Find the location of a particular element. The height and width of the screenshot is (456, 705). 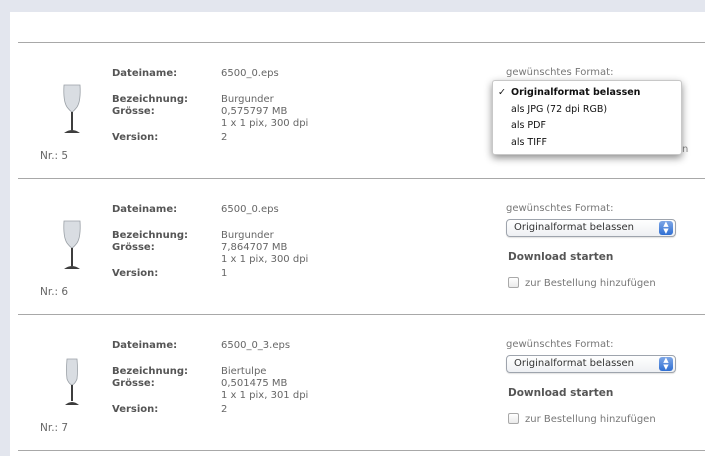

dimensions-value: 1 x 1 pix, 301 dpi is located at coordinates (265, 395).